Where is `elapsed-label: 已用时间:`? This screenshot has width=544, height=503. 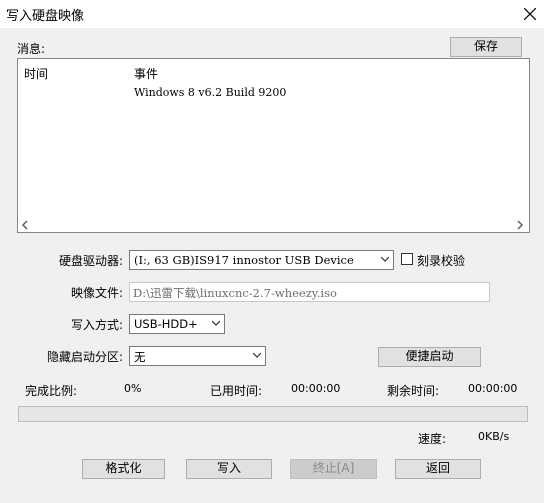 elapsed-label: 已用时间: is located at coordinates (236, 391).